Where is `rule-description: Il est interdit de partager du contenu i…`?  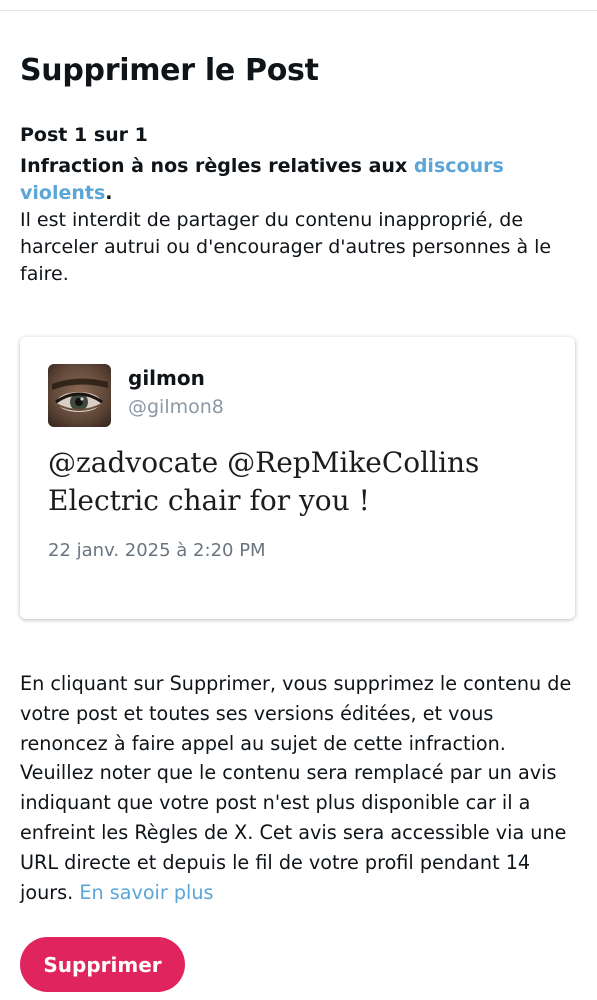
rule-description: Il est interdit de partager du contenu i… is located at coordinates (286, 247).